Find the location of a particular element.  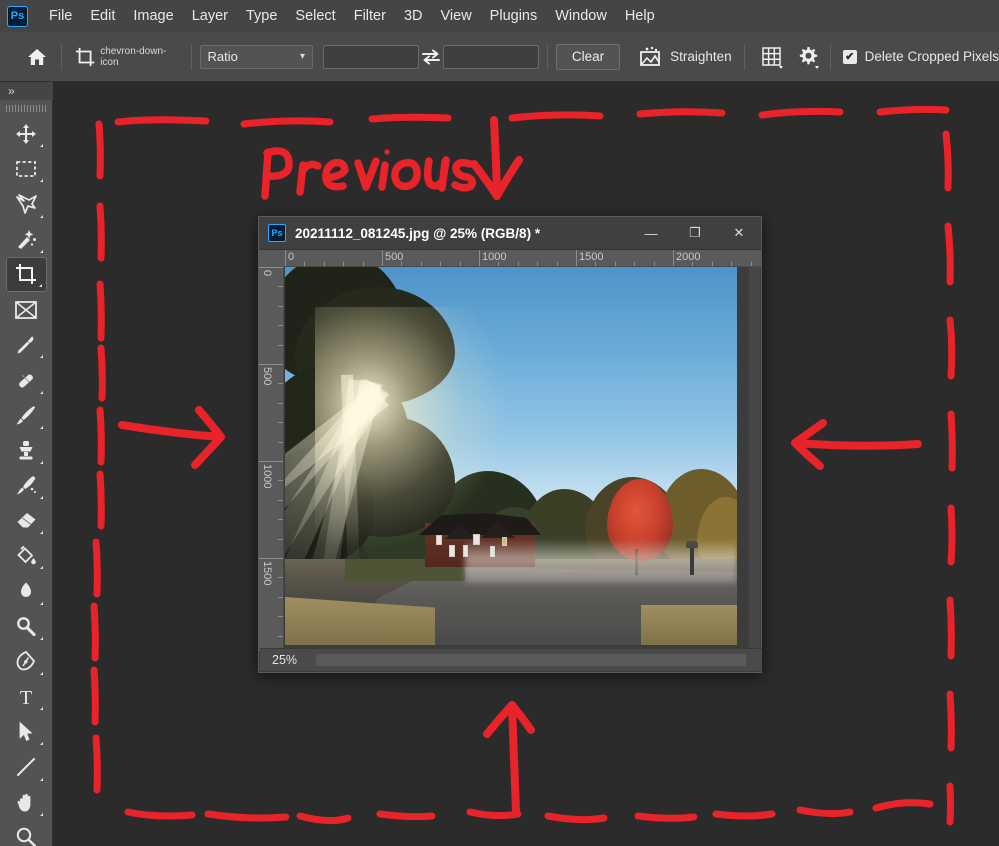

tool-gradient is located at coordinates (26, 555).